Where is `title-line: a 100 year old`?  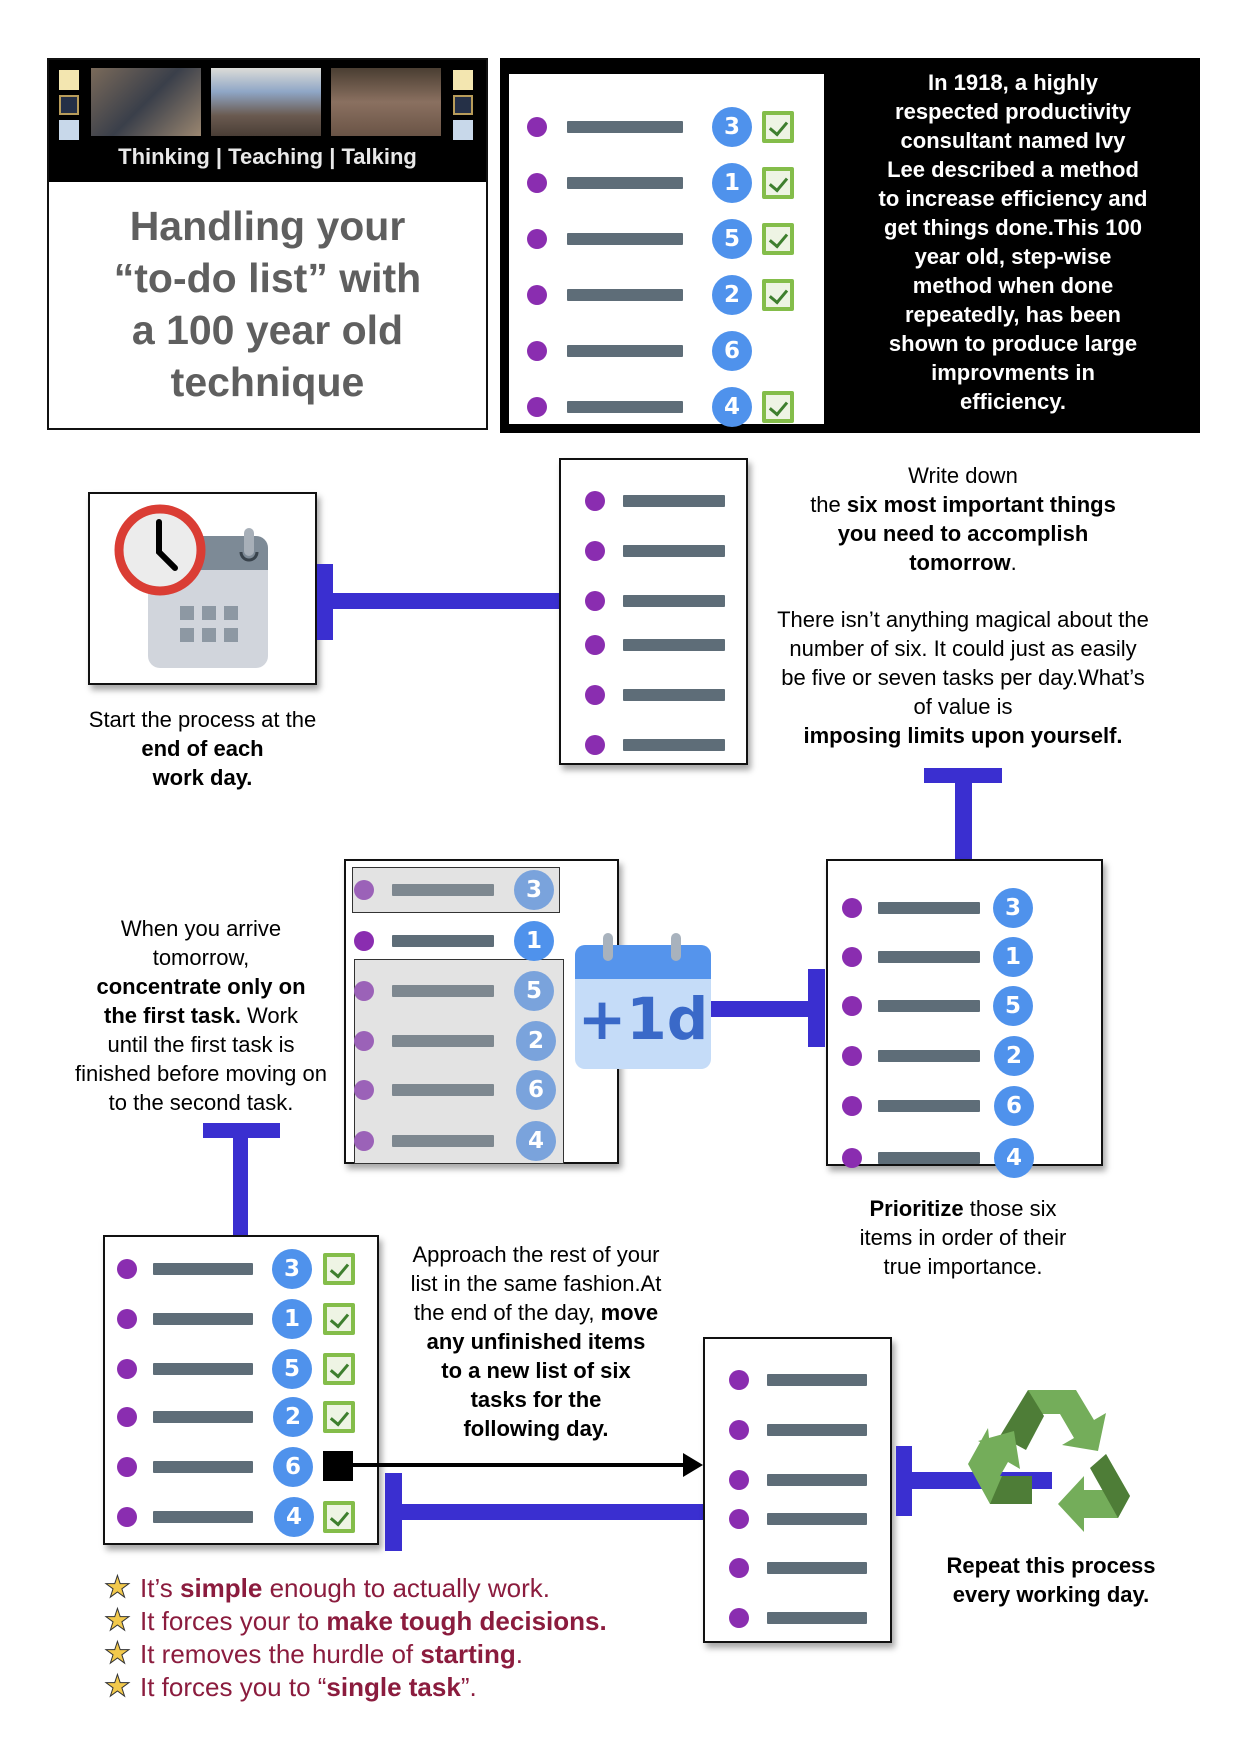
title-line: a 100 year old is located at coordinates (267, 330).